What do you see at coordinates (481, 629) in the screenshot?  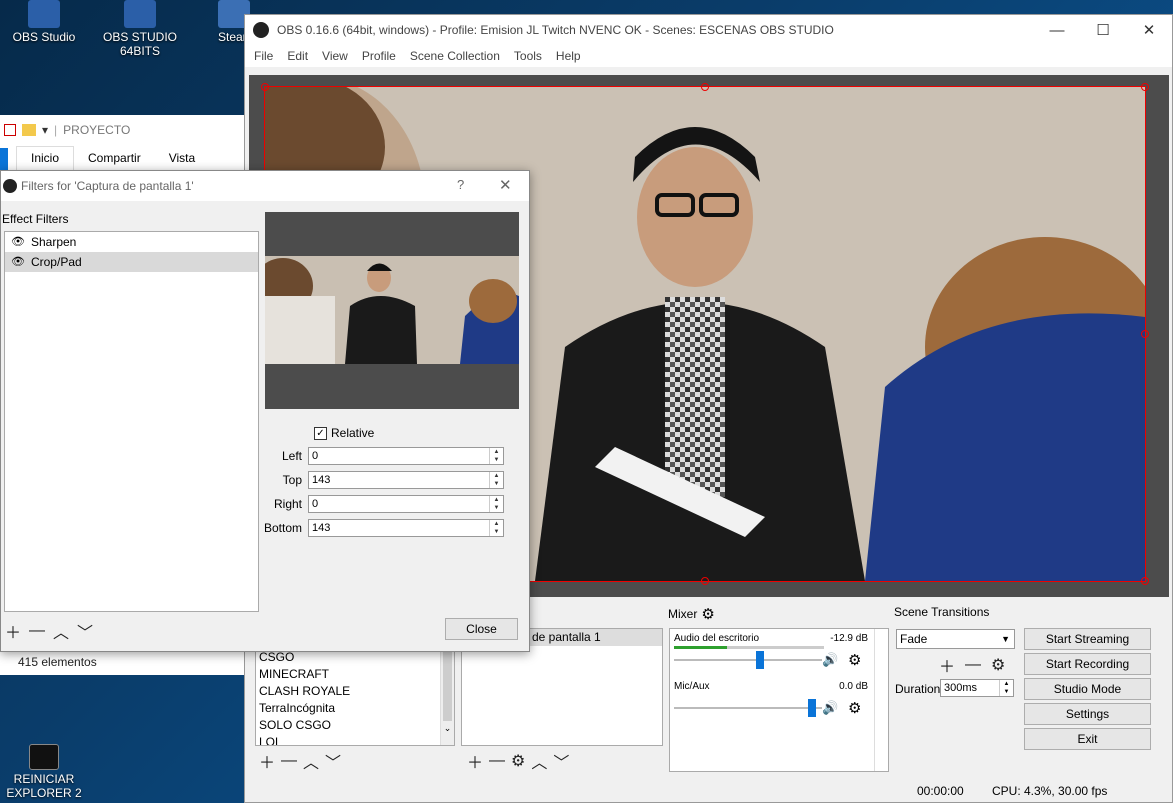 I see `close-button: Close` at bounding box center [481, 629].